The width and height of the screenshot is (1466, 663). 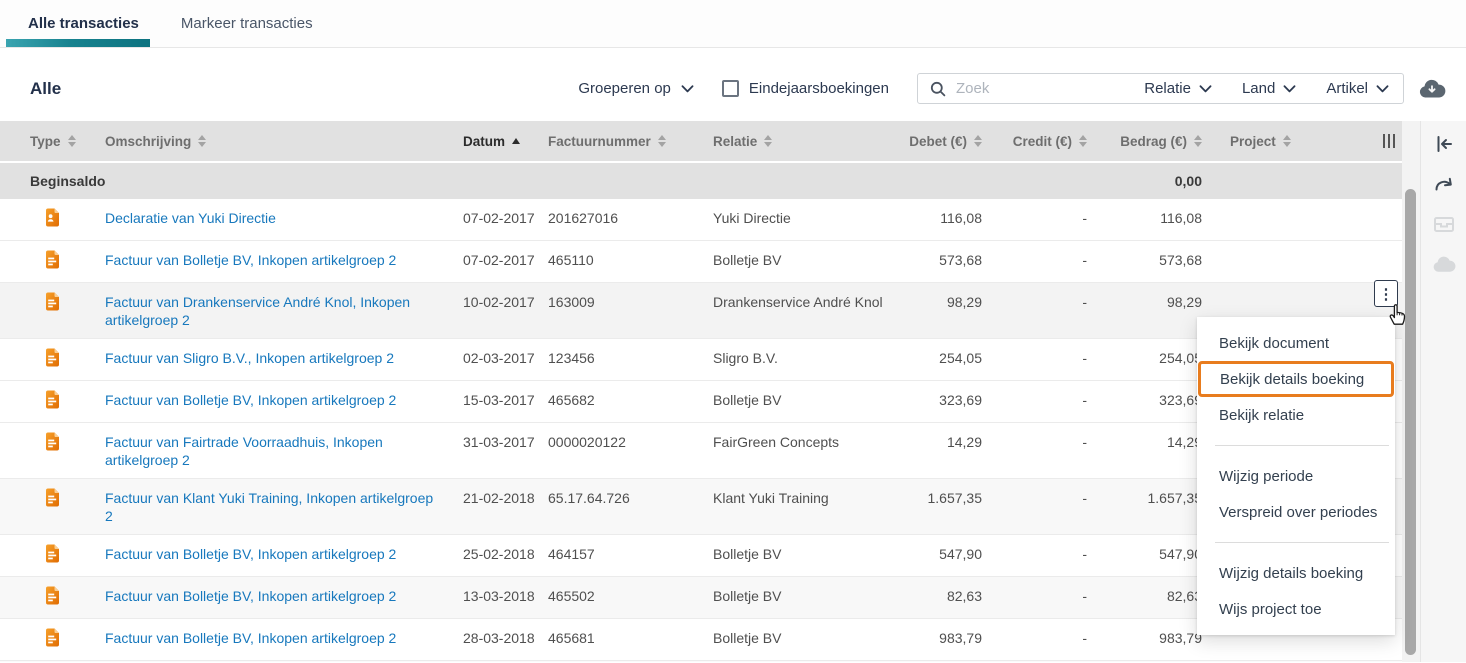 I want to click on filter-relatie: Relatie, so click(x=1178, y=88).